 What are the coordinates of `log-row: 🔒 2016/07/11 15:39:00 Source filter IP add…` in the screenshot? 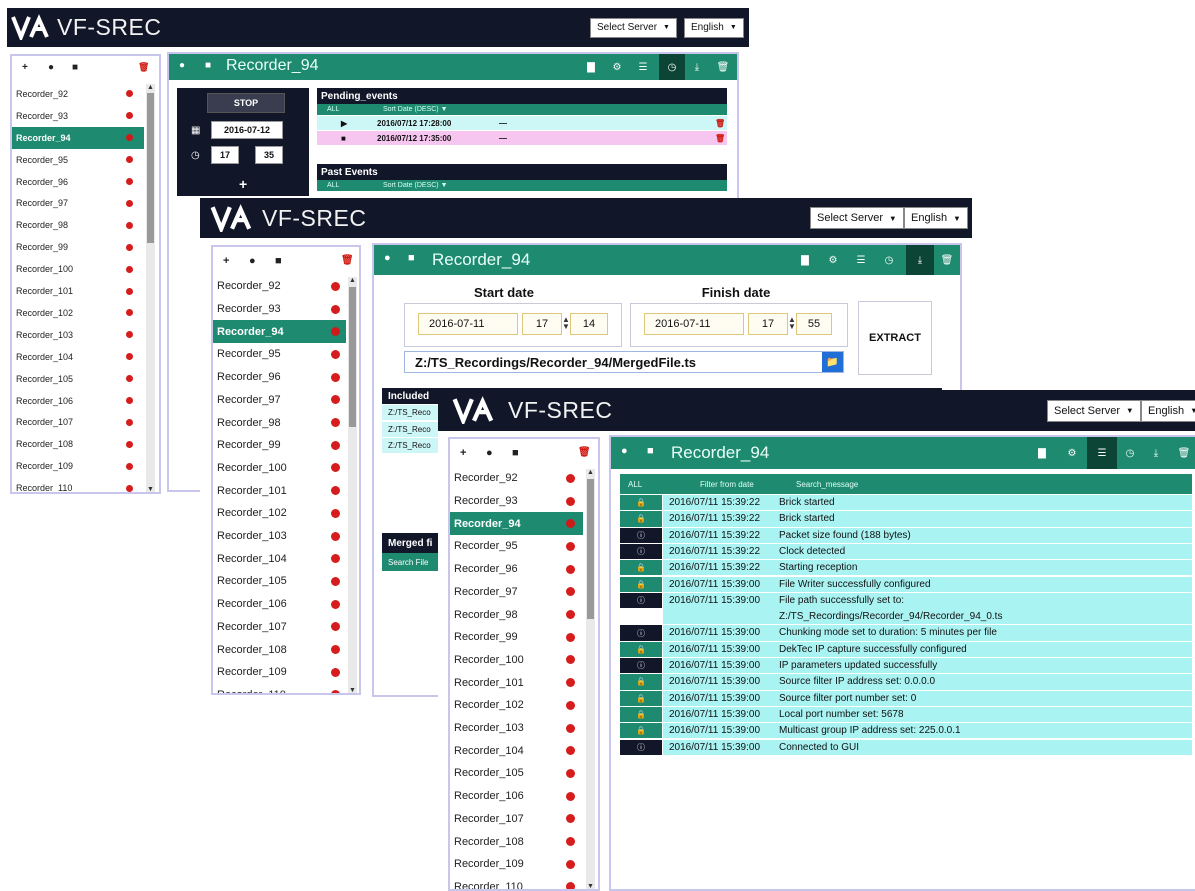 It's located at (906, 682).